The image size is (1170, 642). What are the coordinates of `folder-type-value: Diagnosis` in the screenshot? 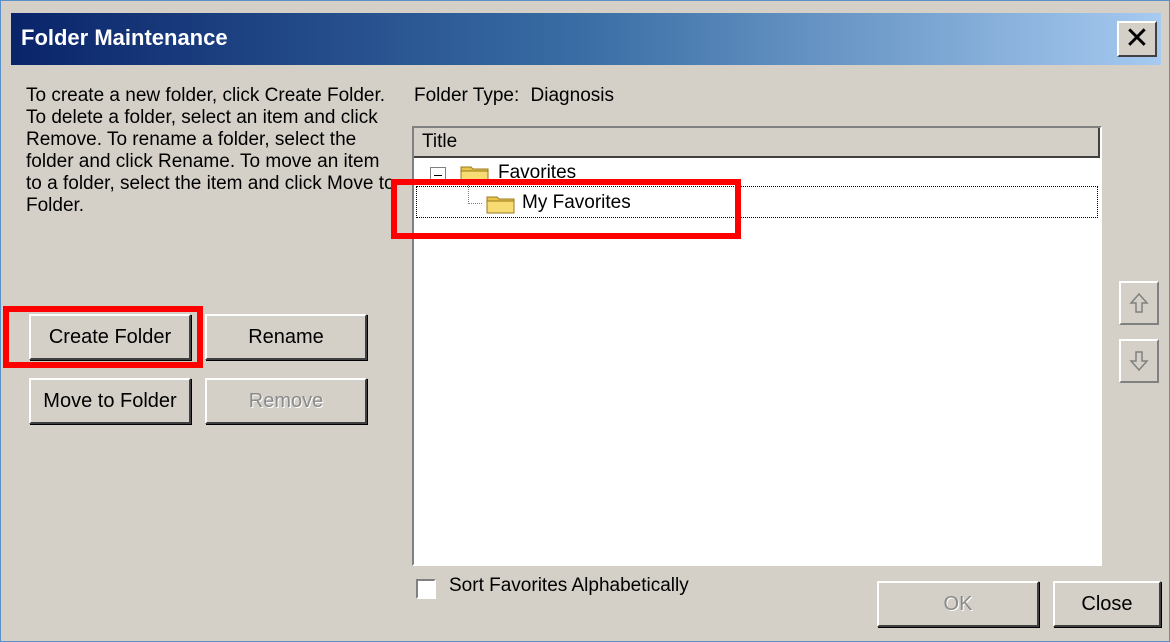 It's located at (572, 95).